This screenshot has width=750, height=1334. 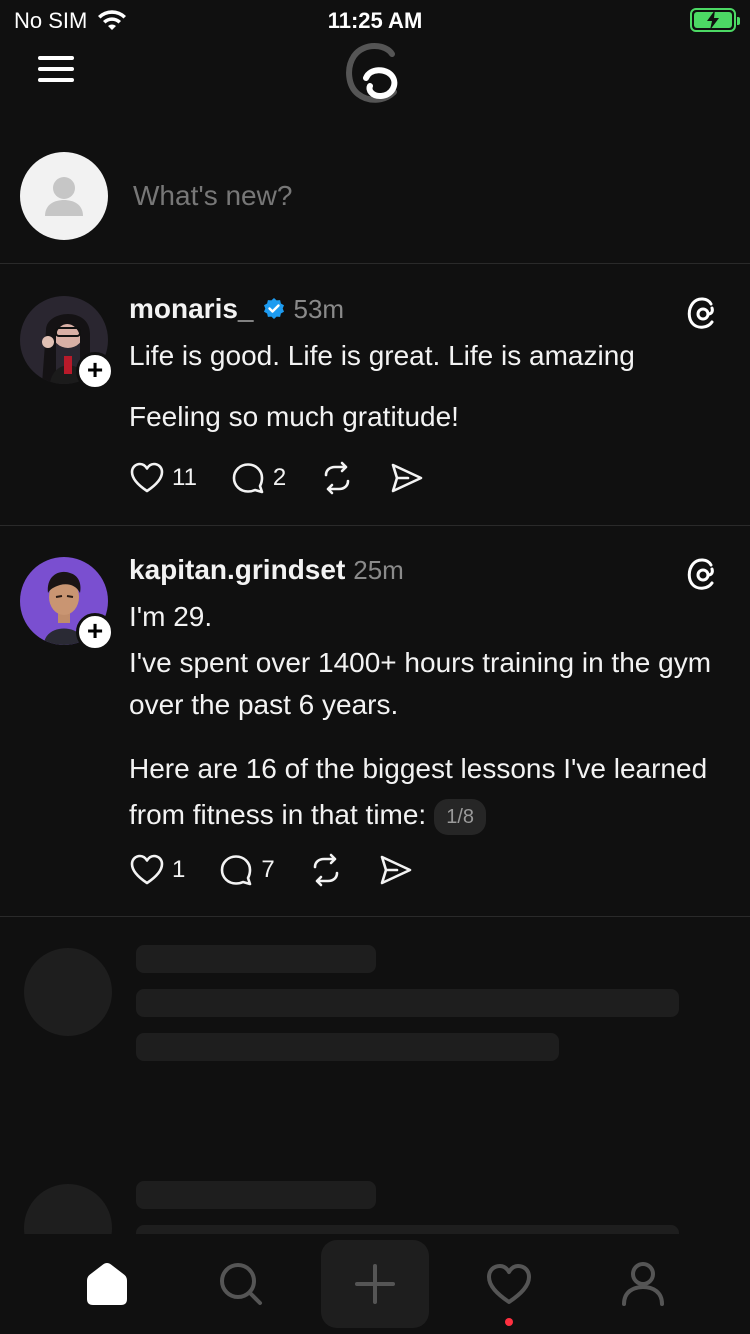 I want to click on status-bar: No SIM 11:25 AM, so click(x=375, y=20).